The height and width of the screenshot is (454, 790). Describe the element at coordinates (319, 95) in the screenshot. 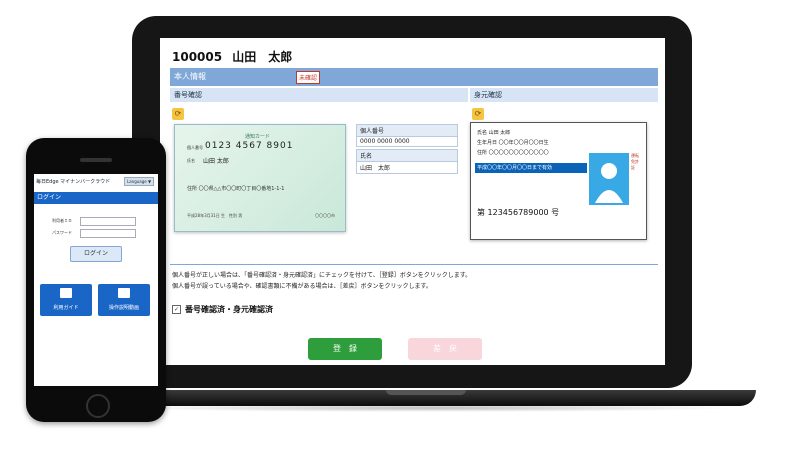

I see `number-check-header: 番号確認` at that location.